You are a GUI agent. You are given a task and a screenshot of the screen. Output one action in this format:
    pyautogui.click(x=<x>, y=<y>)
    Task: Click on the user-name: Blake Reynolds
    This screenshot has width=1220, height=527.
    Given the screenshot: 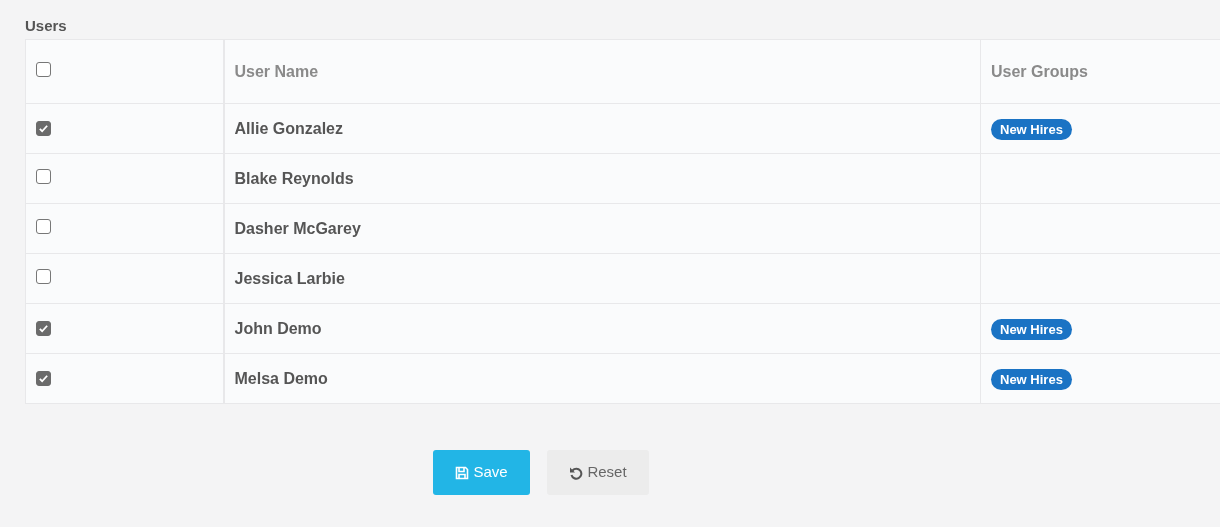 What is the action you would take?
    pyautogui.click(x=294, y=178)
    